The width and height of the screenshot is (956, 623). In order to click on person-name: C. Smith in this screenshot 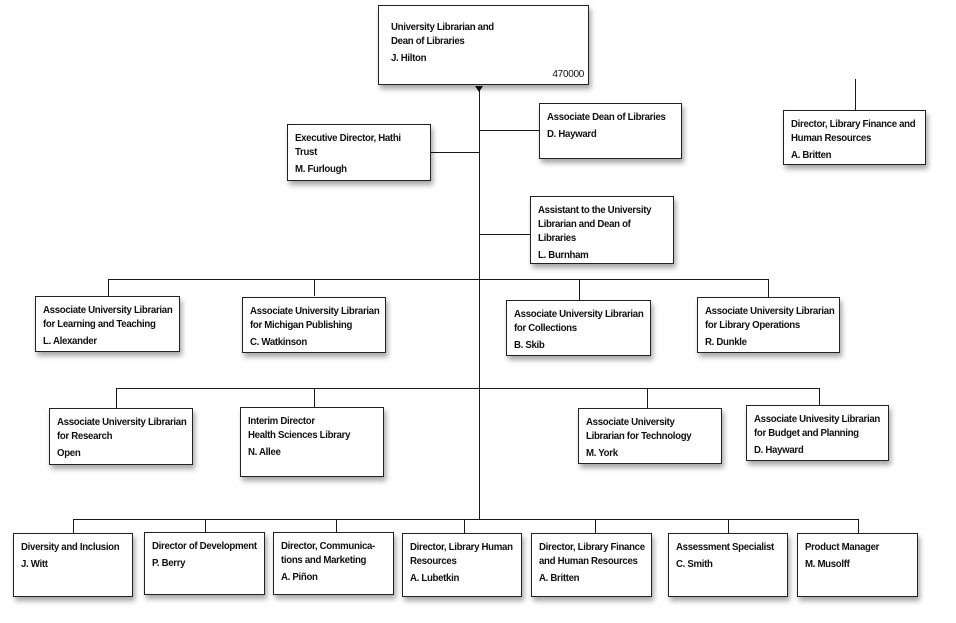, I will do `click(694, 564)`.